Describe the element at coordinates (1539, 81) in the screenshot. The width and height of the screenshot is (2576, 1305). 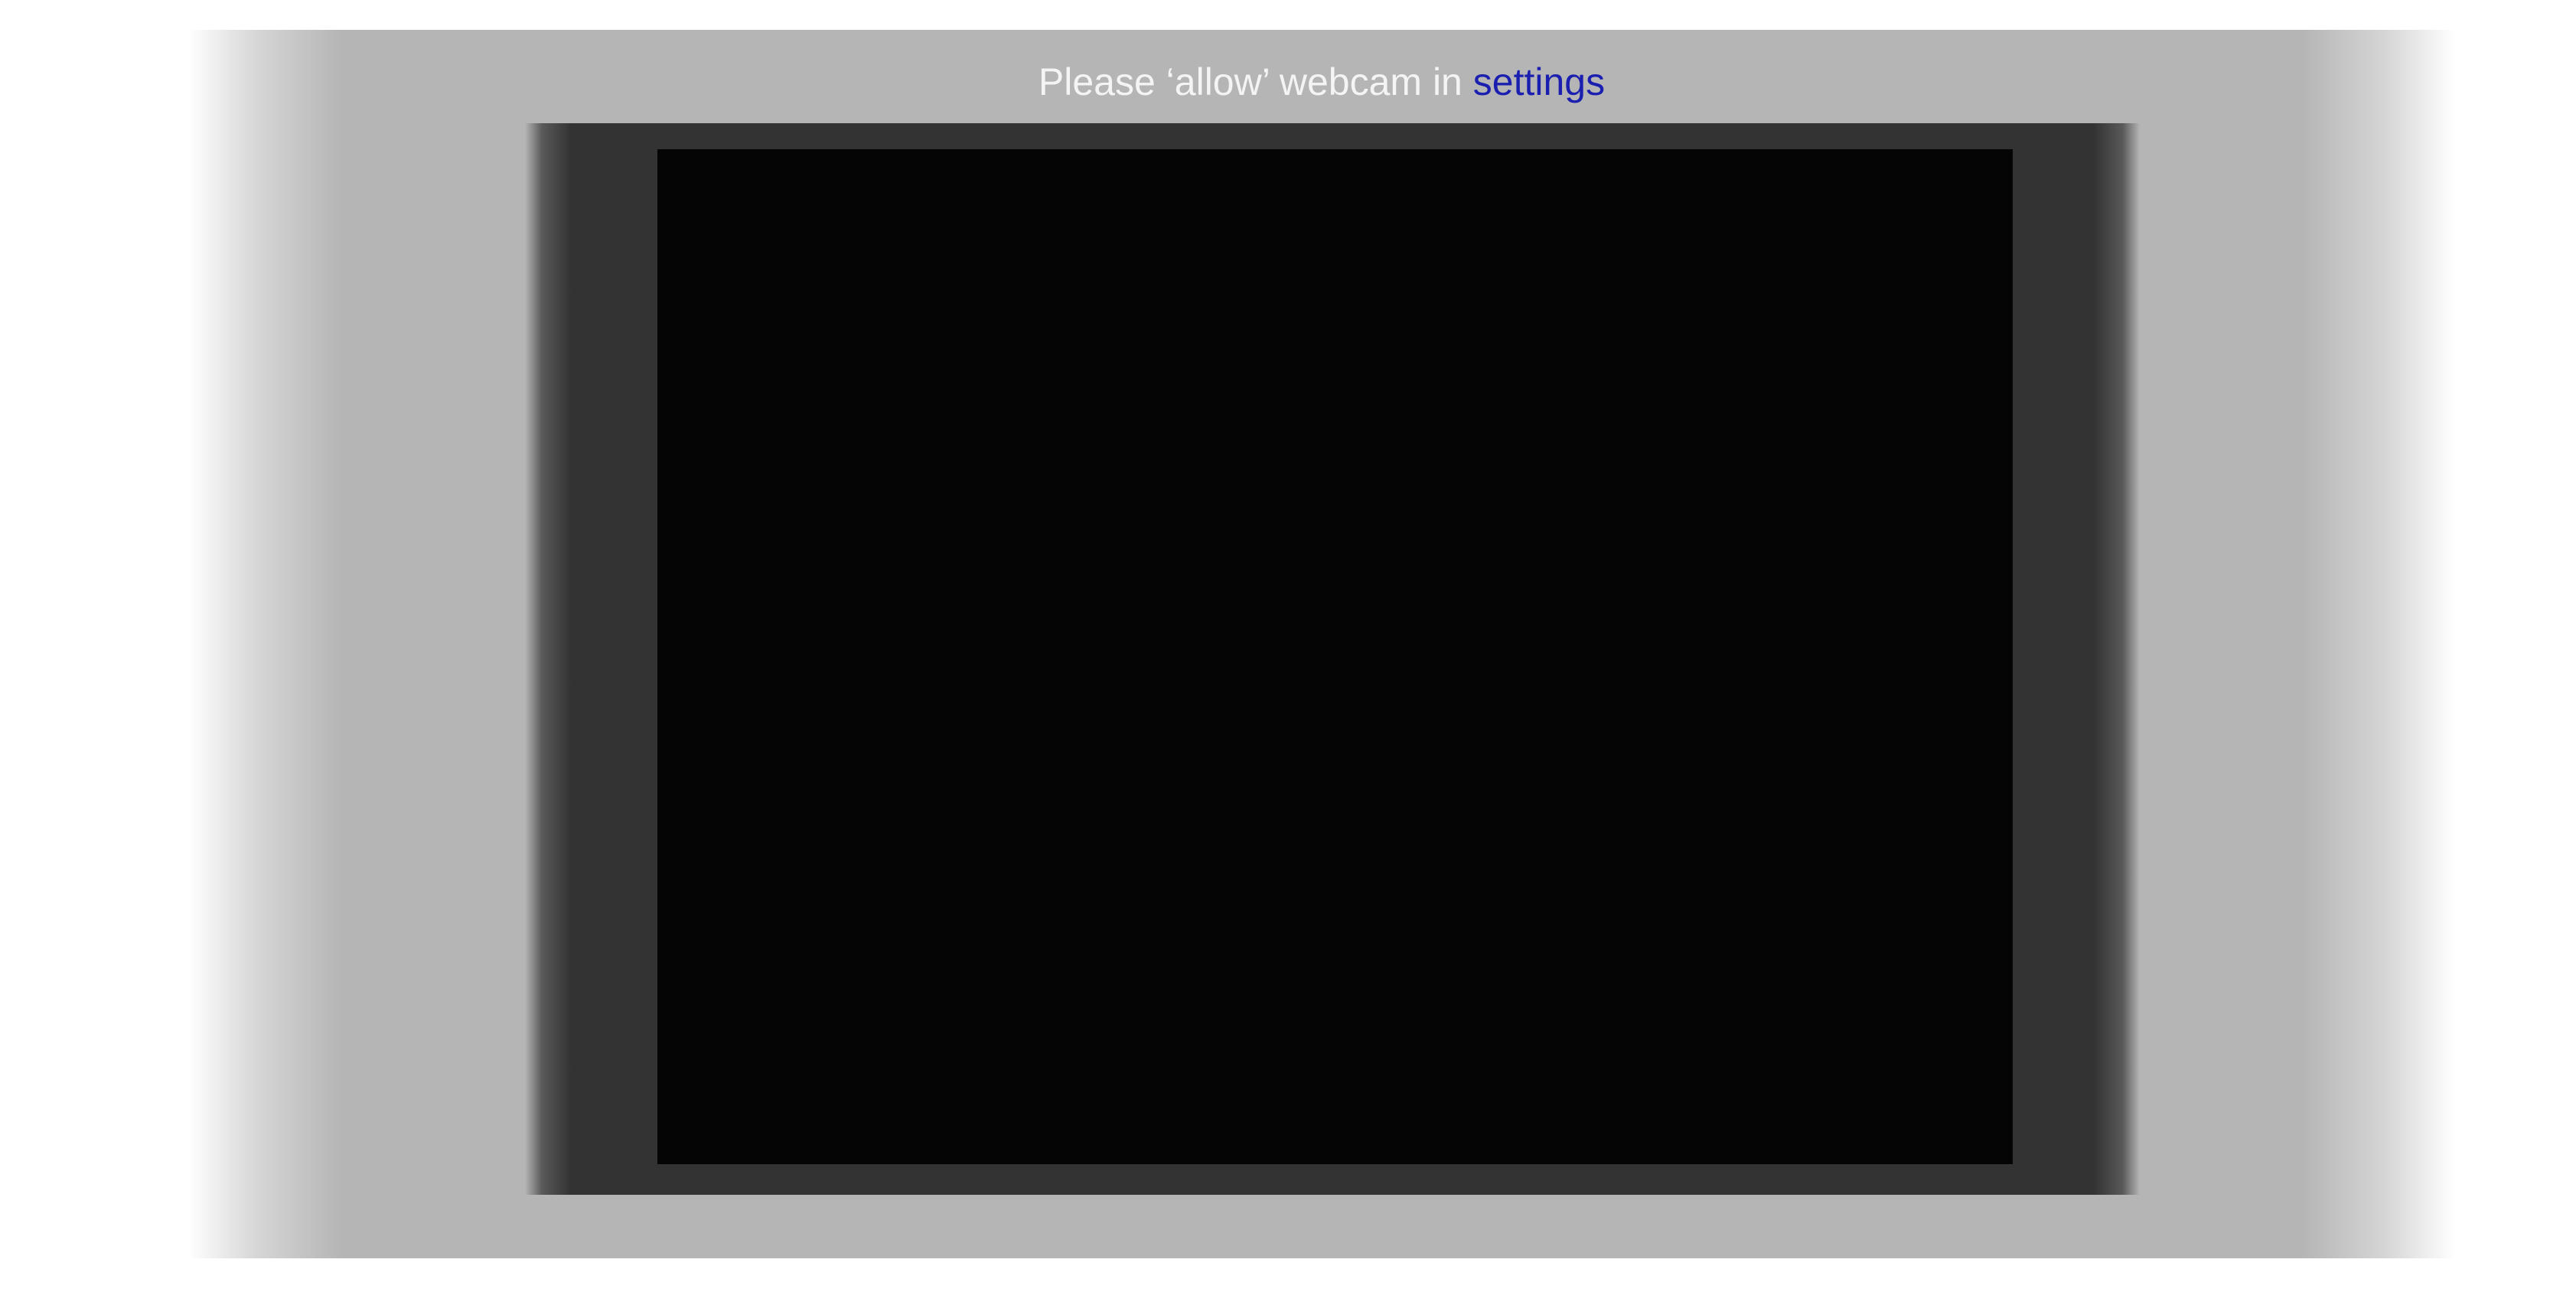
I see `settings-link: settings` at that location.